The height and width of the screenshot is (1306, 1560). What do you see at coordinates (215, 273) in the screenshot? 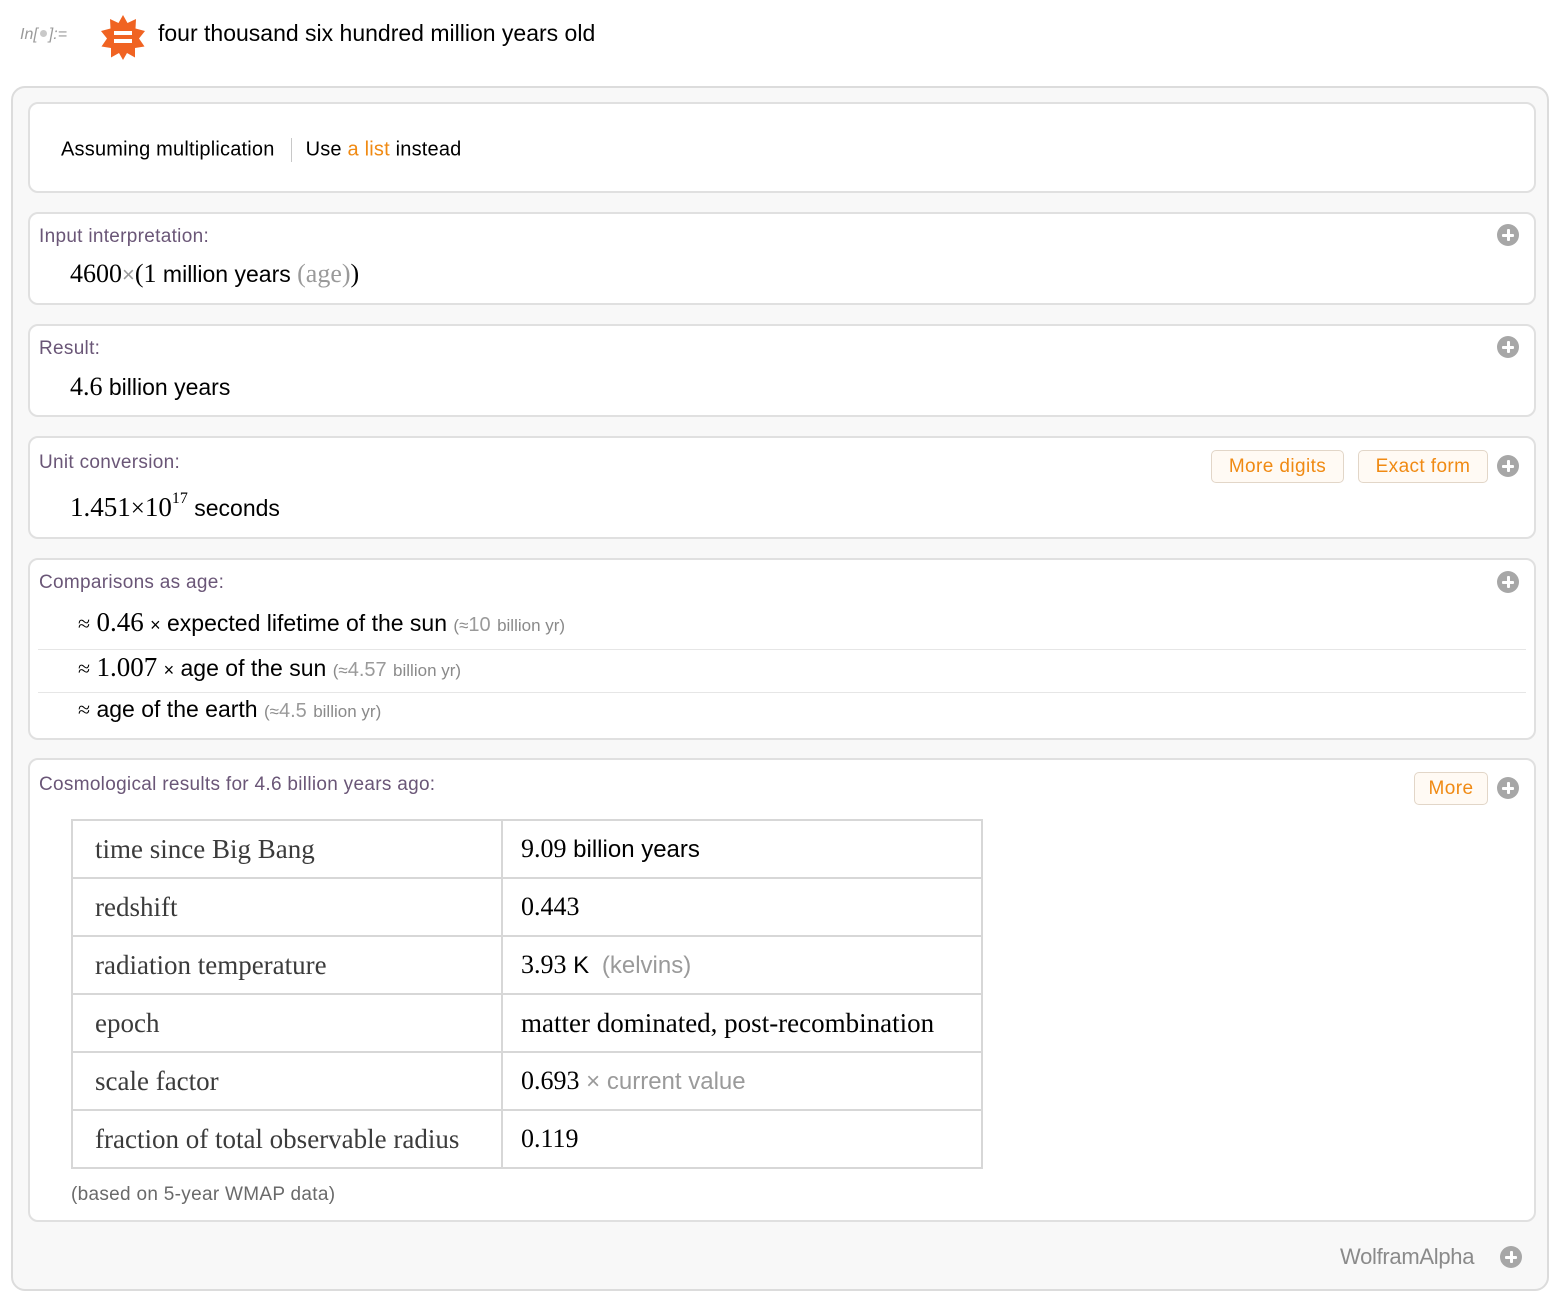
I see `interpretation-value: 4600×(1 million years (age))` at bounding box center [215, 273].